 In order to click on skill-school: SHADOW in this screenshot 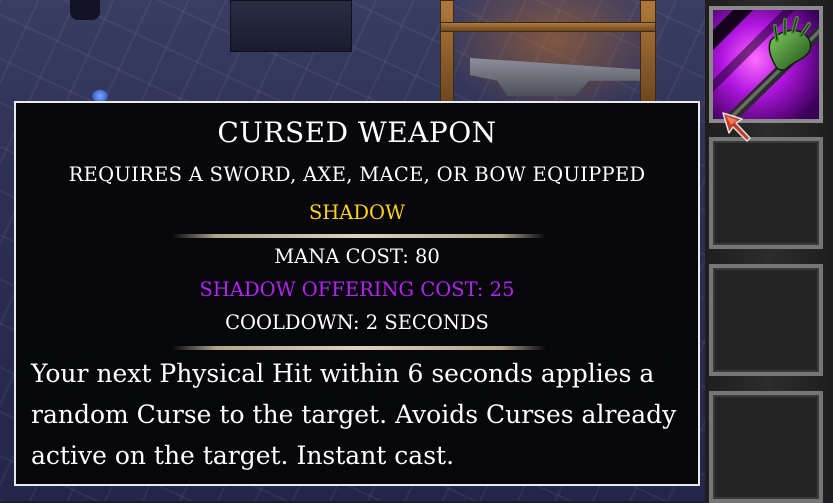, I will do `click(357, 212)`.